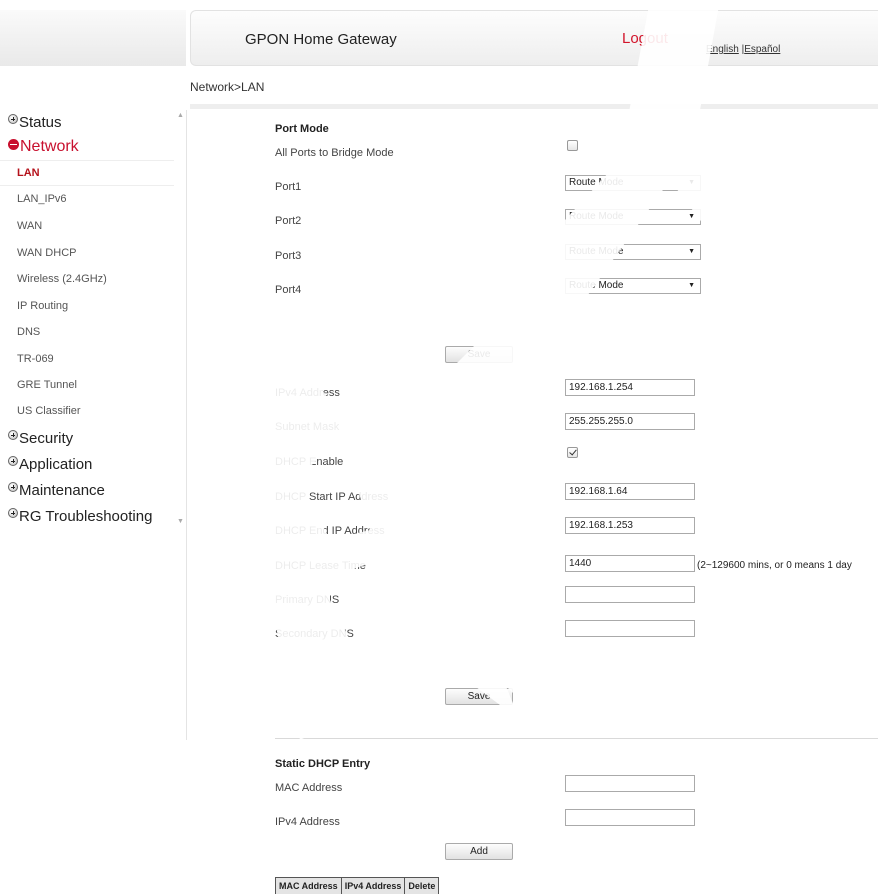  Describe the element at coordinates (180, 116) in the screenshot. I see `scroll-up-icon: ▲` at that location.